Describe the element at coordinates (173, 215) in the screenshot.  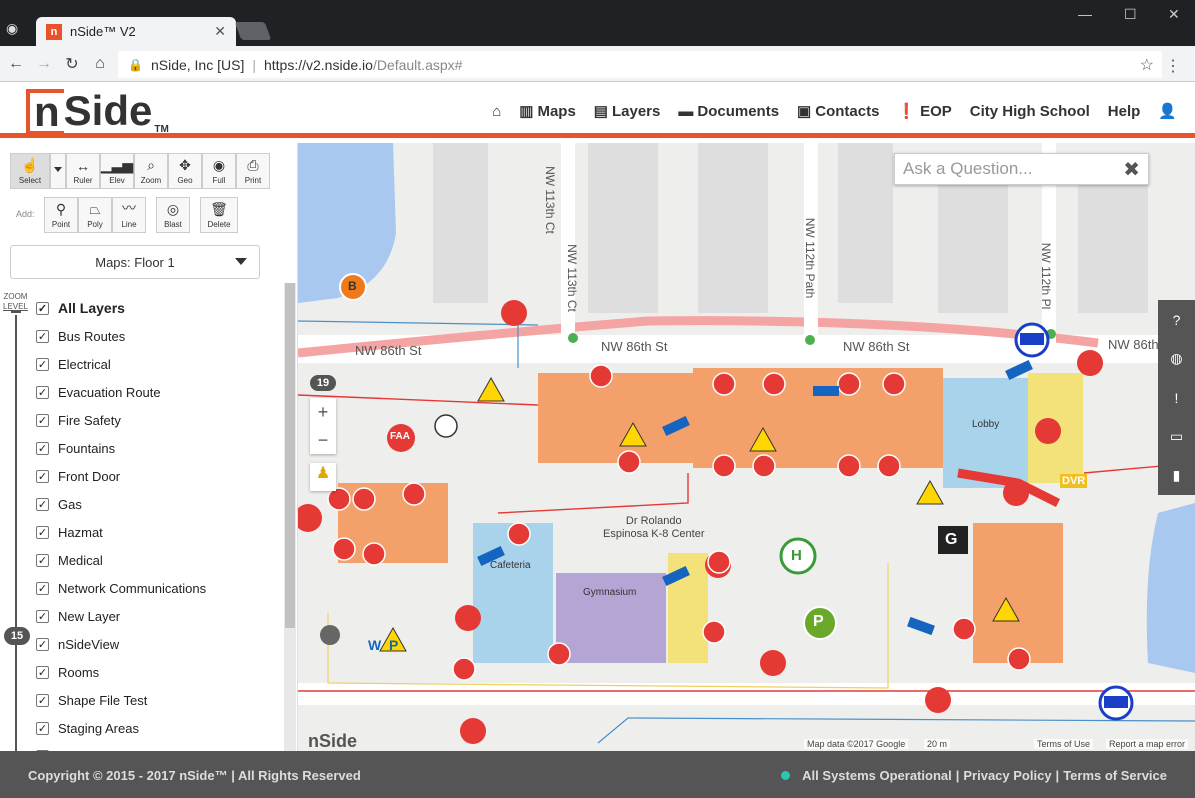
I see `blast-tool-button: ◎ Blast` at that location.